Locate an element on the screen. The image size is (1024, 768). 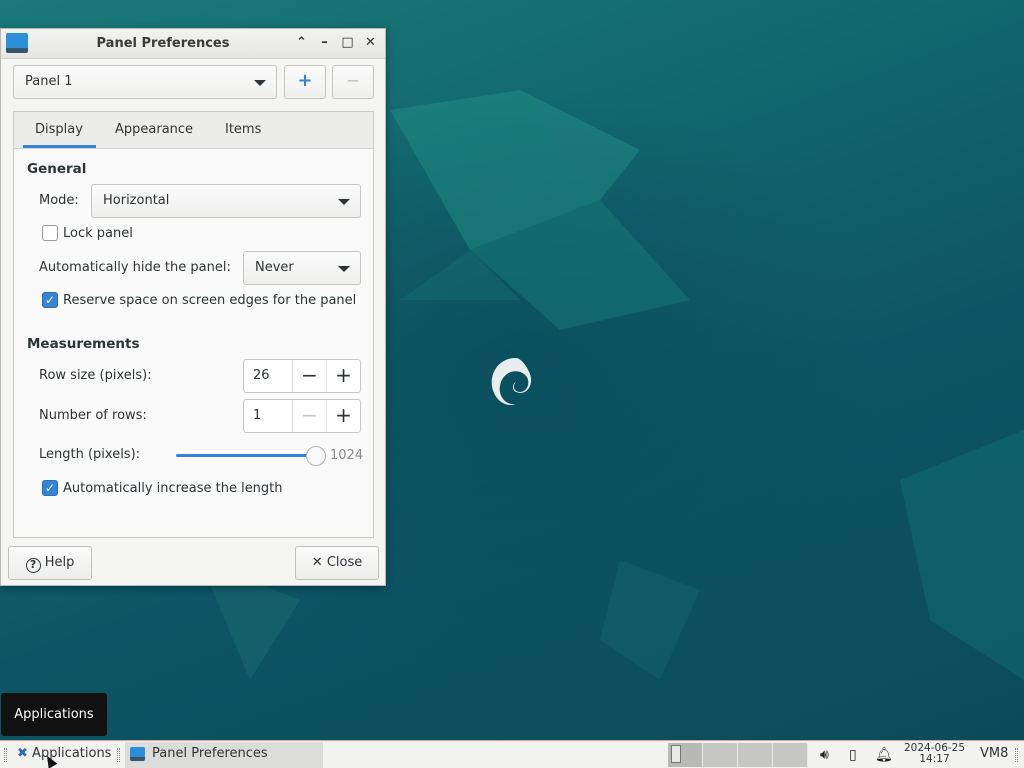
clock-time: 14:17 is located at coordinates (934, 759).